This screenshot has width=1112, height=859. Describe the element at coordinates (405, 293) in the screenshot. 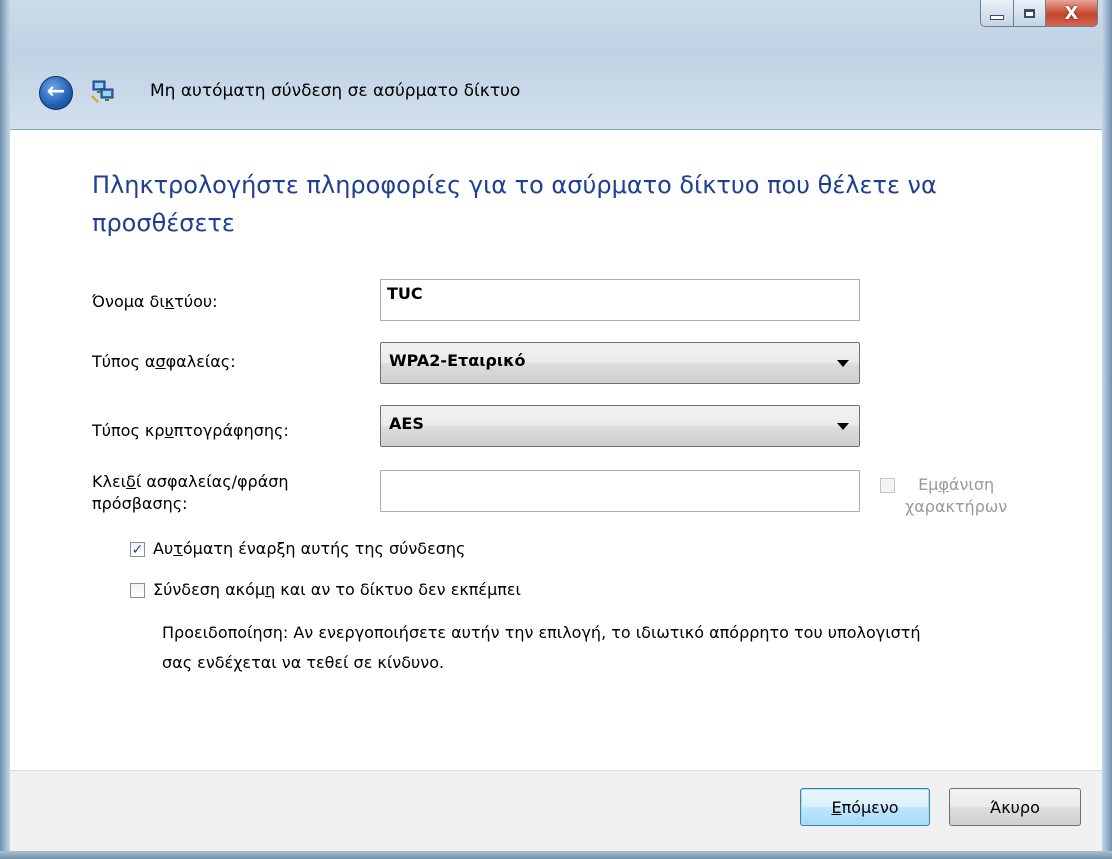

I see `network-name-value: TUC` at that location.